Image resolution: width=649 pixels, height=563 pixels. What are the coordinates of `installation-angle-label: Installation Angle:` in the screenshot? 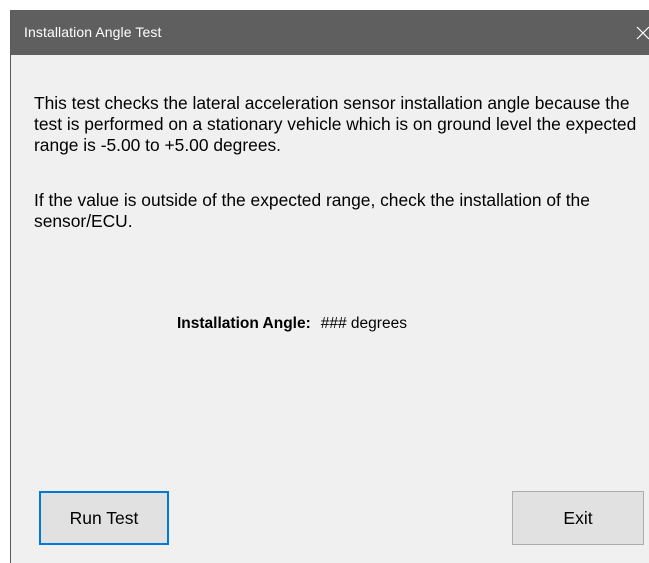 It's located at (244, 323).